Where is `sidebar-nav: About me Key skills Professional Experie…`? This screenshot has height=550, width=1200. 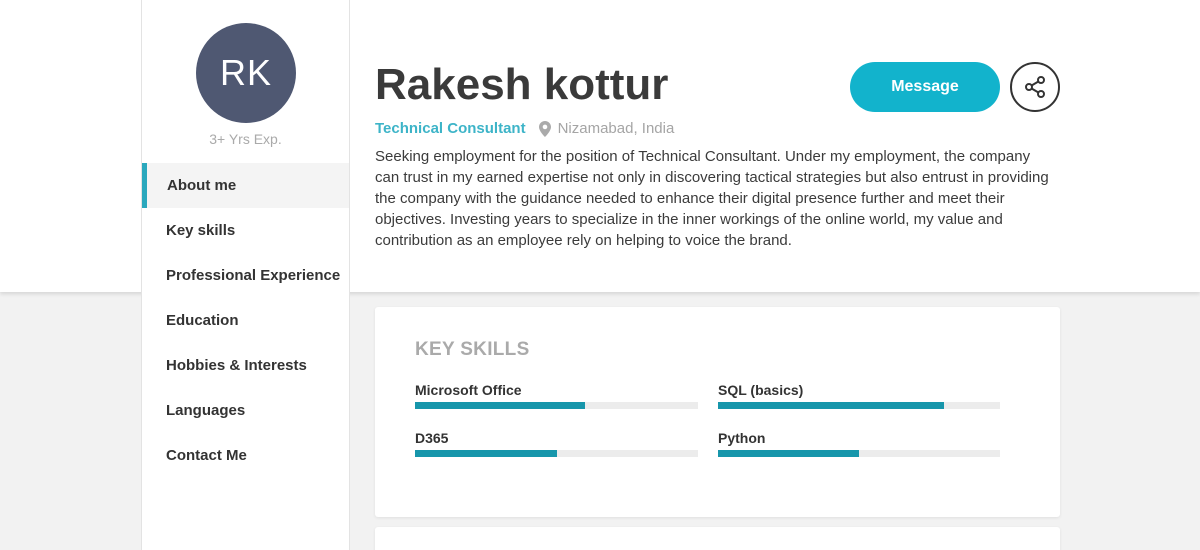
sidebar-nav: About me Key skills Professional Experie… is located at coordinates (245, 320).